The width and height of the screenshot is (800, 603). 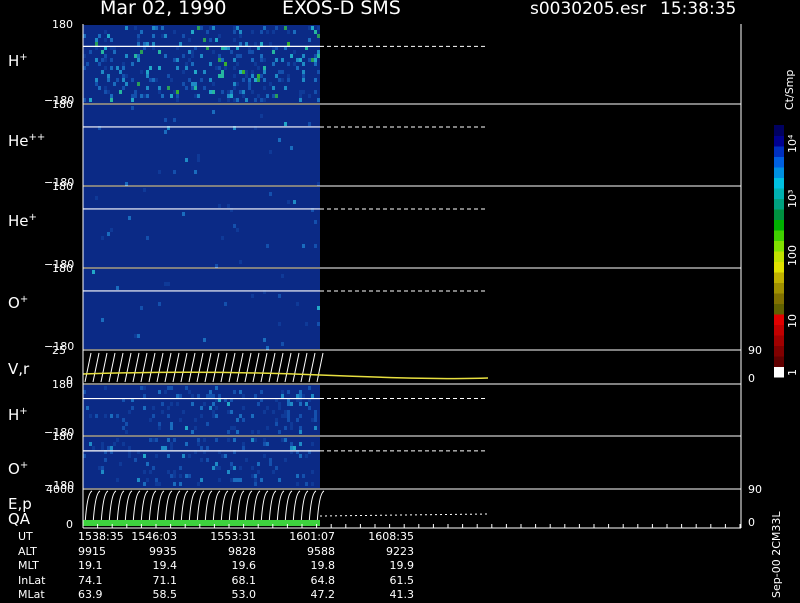 What do you see at coordinates (14, 415) in the screenshot?
I see `panel-label-text: H` at bounding box center [14, 415].